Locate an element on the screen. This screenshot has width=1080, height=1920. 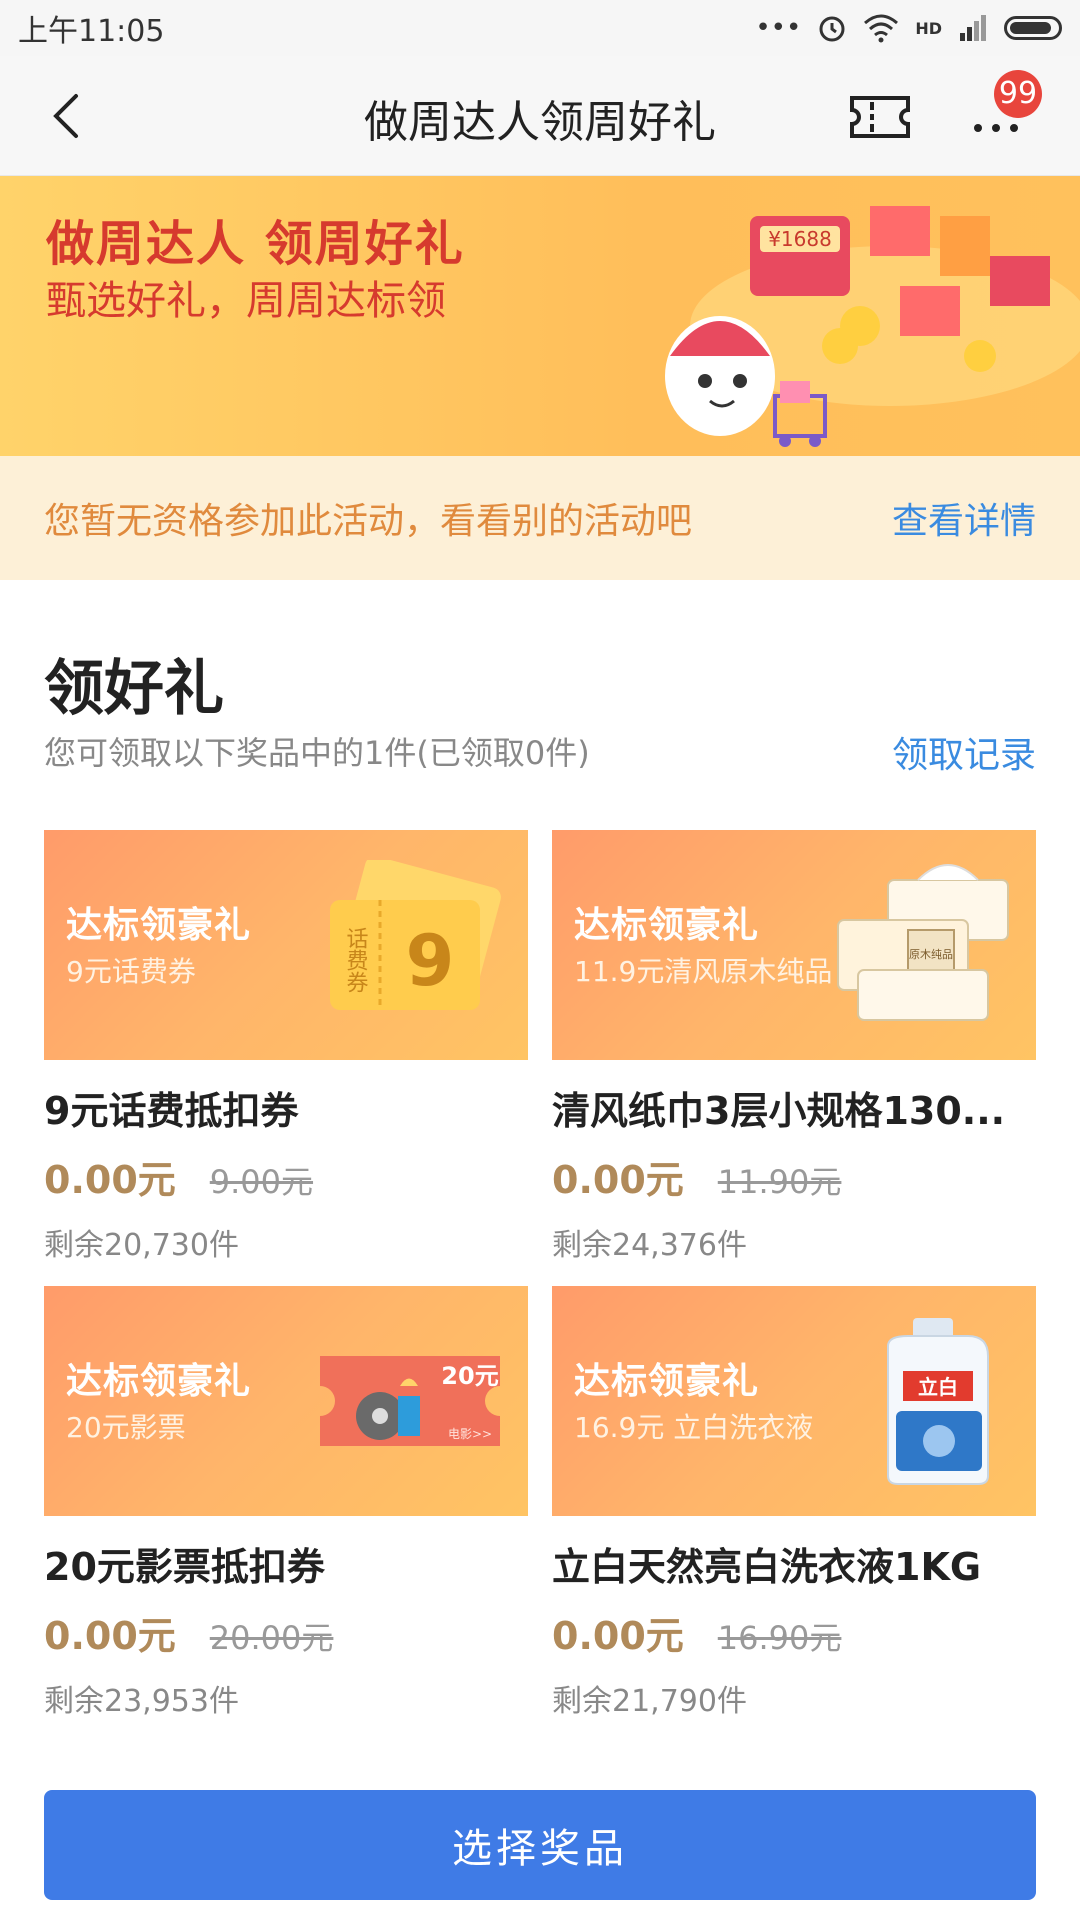
network-type-label: HD is located at coordinates (928, 28).